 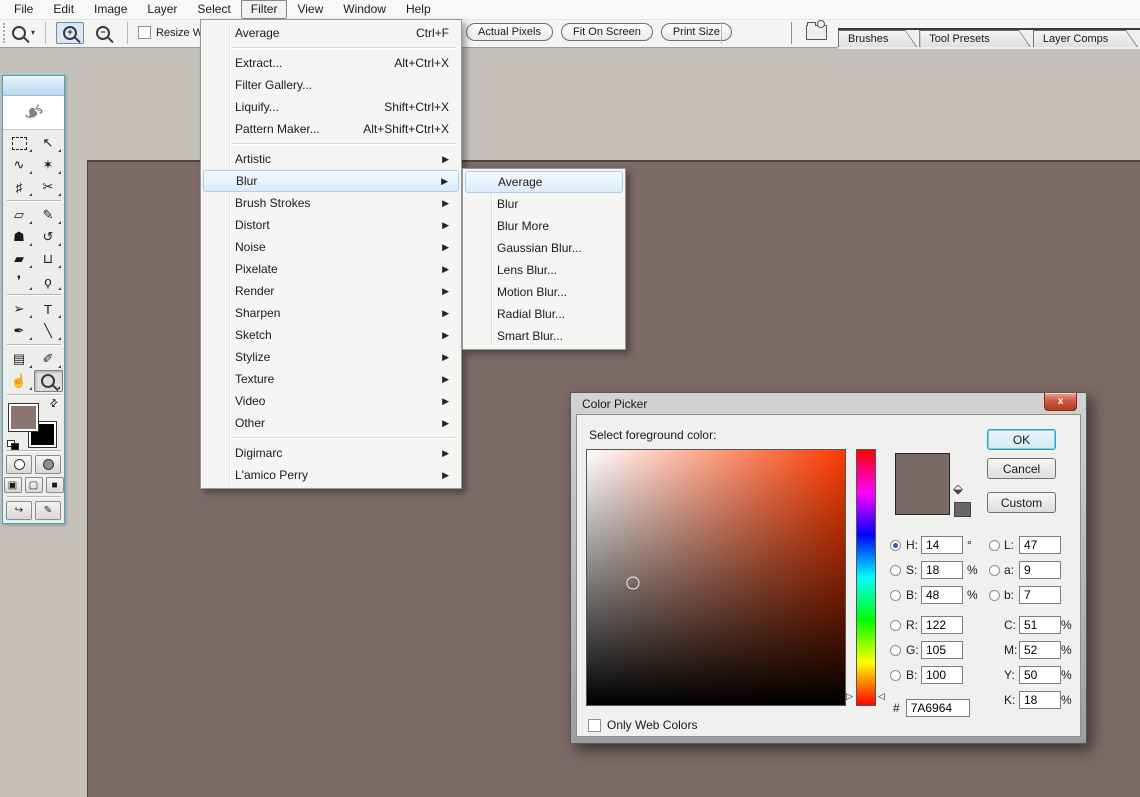 What do you see at coordinates (12, 445) in the screenshot?
I see `default-colors-icon` at bounding box center [12, 445].